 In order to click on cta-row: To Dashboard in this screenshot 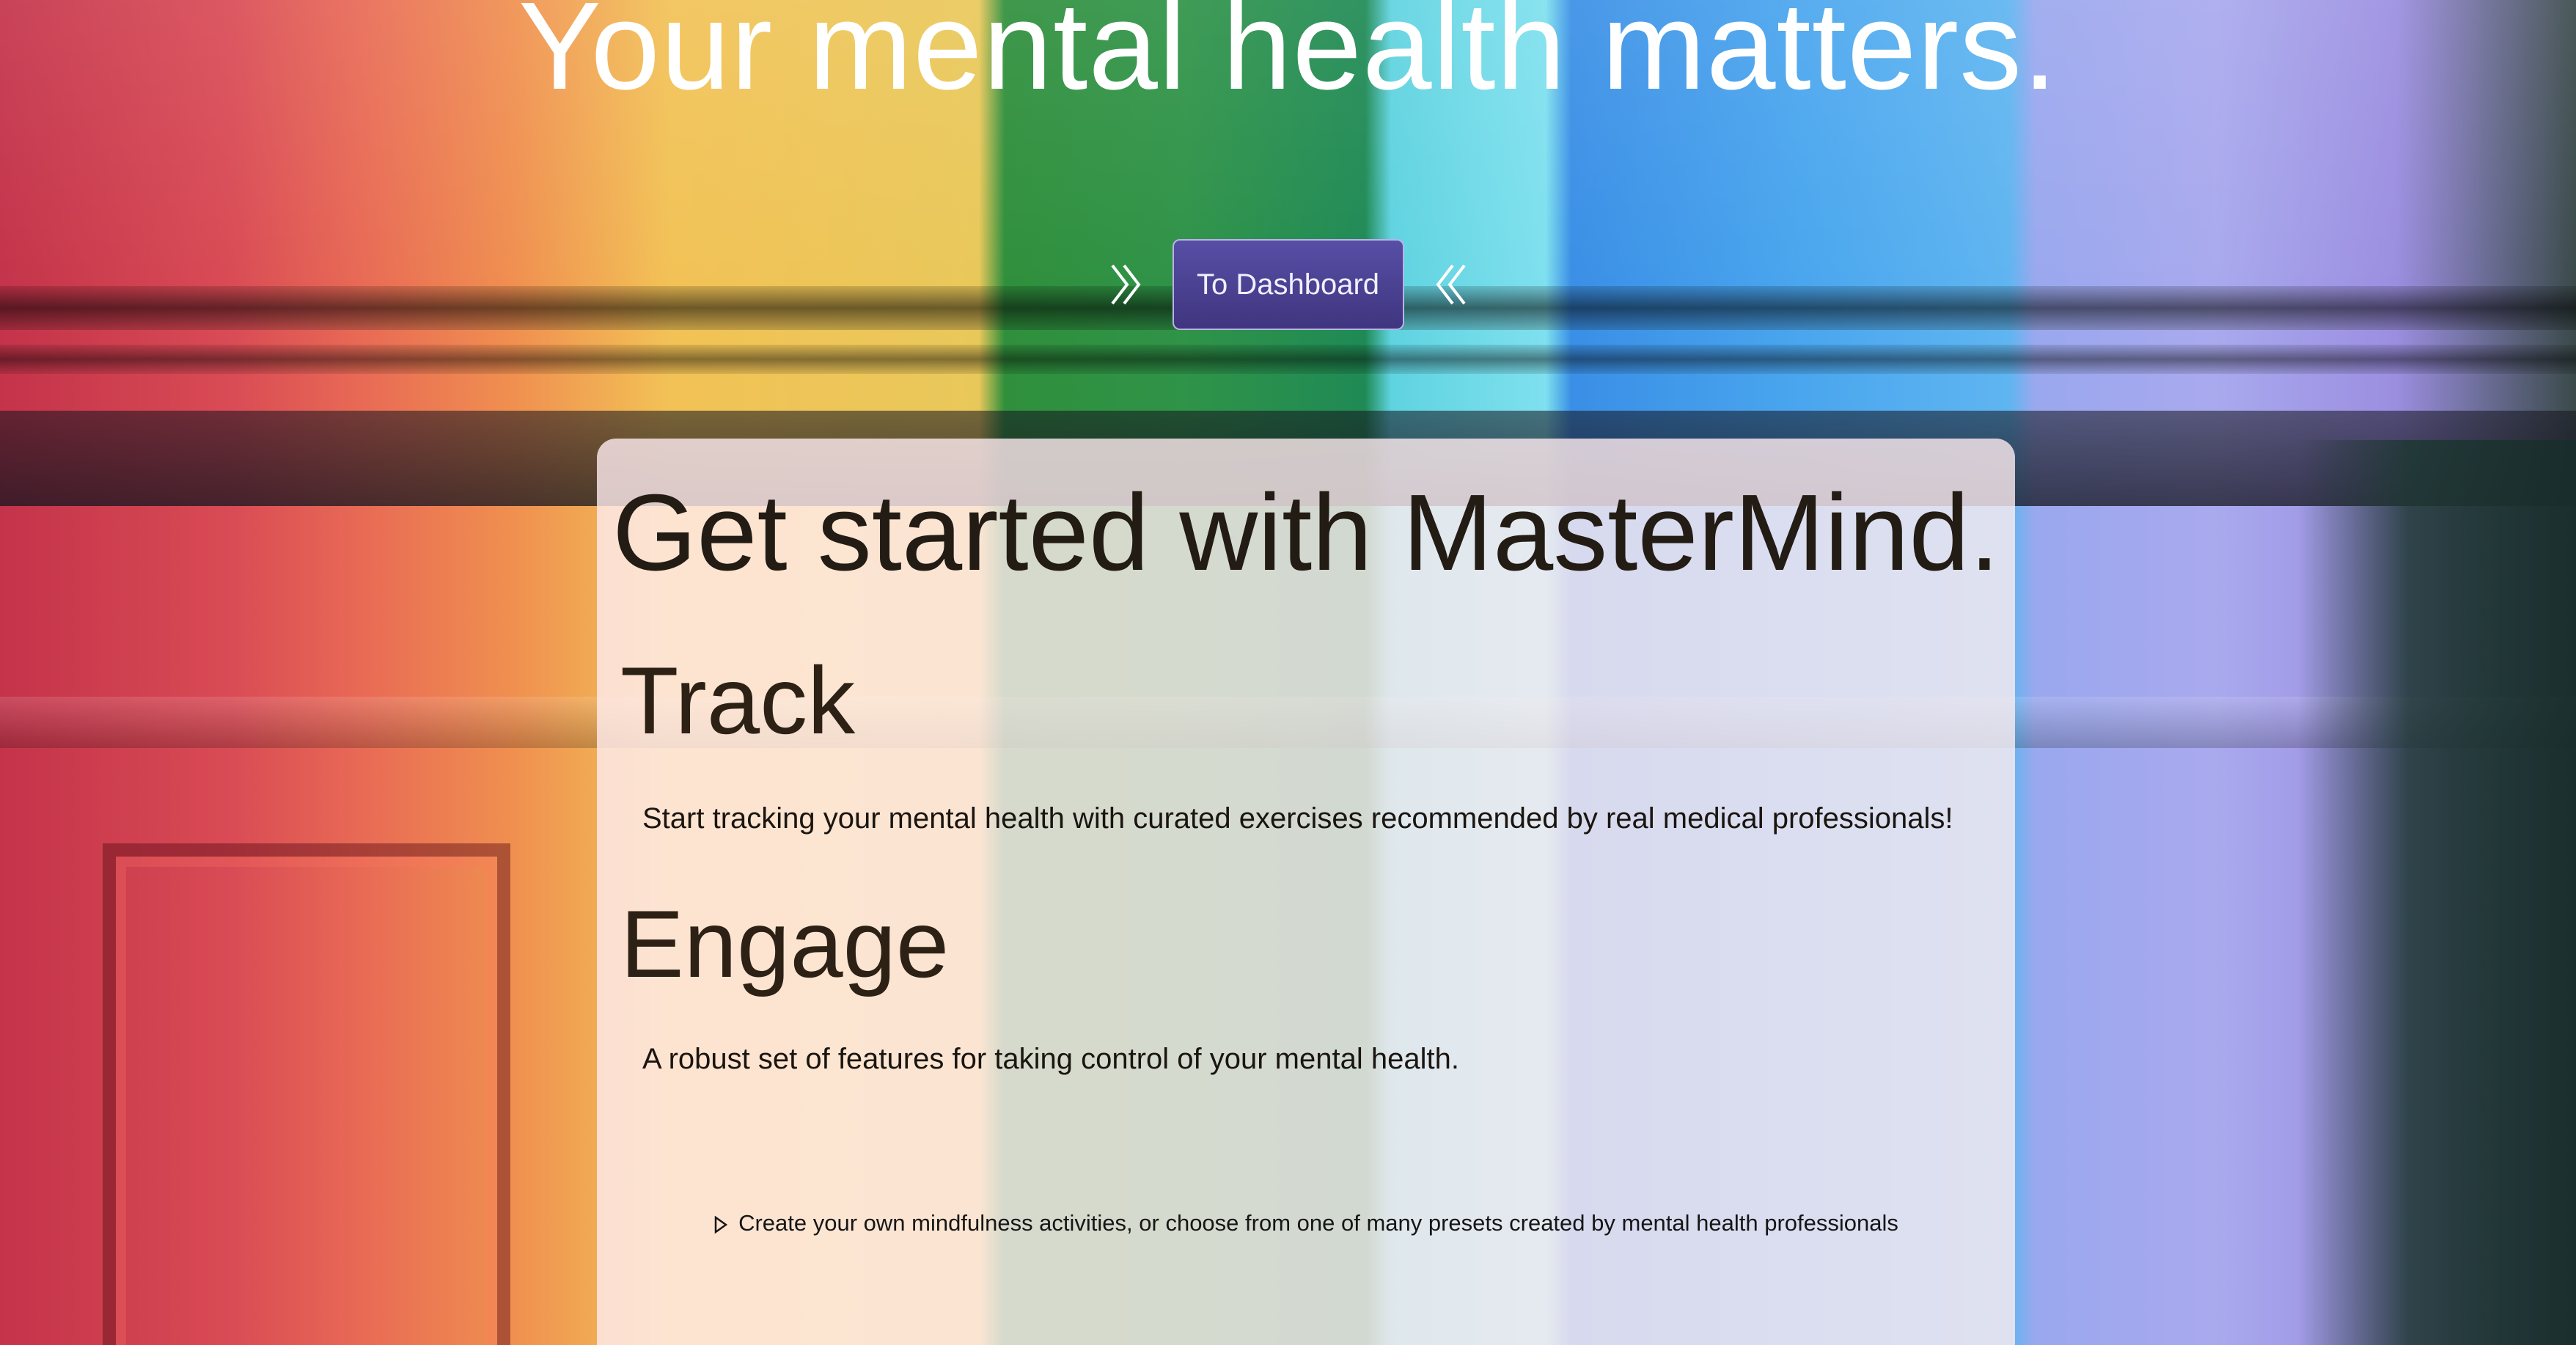, I will do `click(1288, 284)`.